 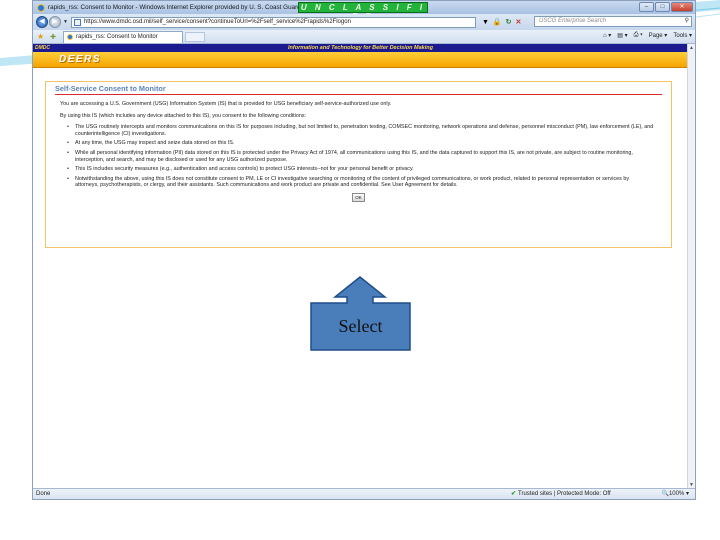 I want to click on minimize-button: –, so click(x=646, y=7).